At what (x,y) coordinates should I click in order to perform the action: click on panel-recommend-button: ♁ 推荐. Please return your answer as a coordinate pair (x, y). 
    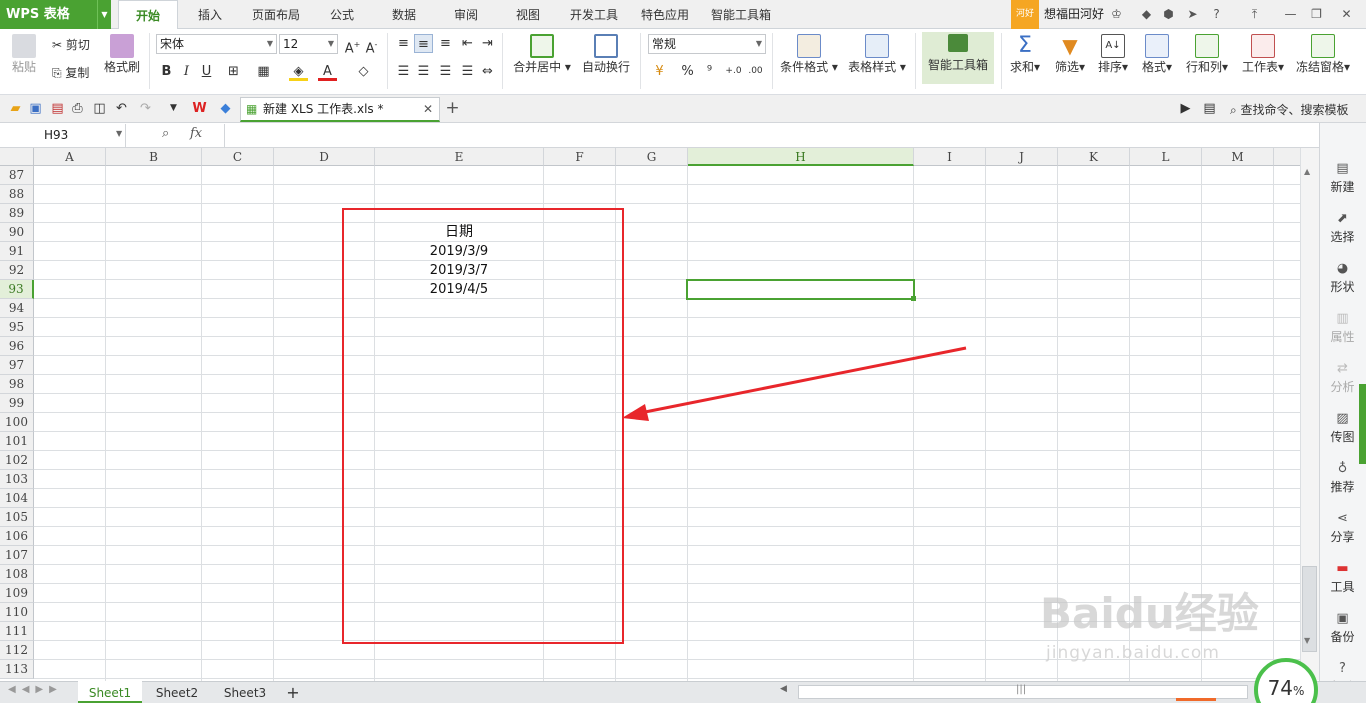
    Looking at the image, I should click on (1342, 478).